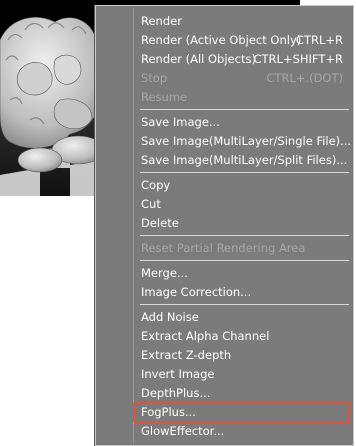 The width and height of the screenshot is (356, 446). I want to click on menu-item-label: Extract Z-depth, so click(186, 355).